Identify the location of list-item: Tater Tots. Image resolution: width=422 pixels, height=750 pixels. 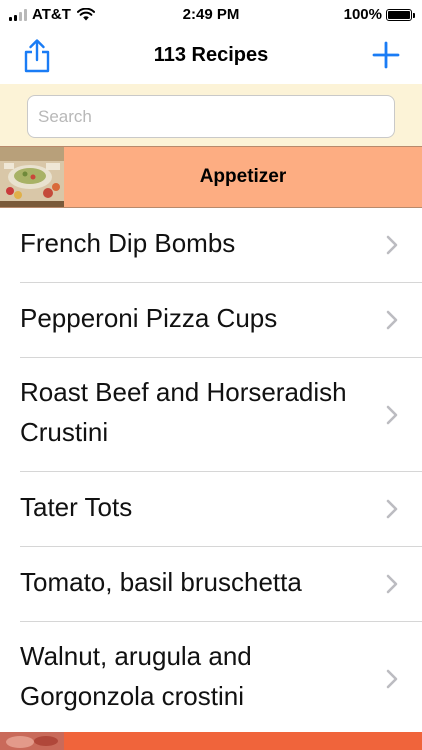
(211, 509).